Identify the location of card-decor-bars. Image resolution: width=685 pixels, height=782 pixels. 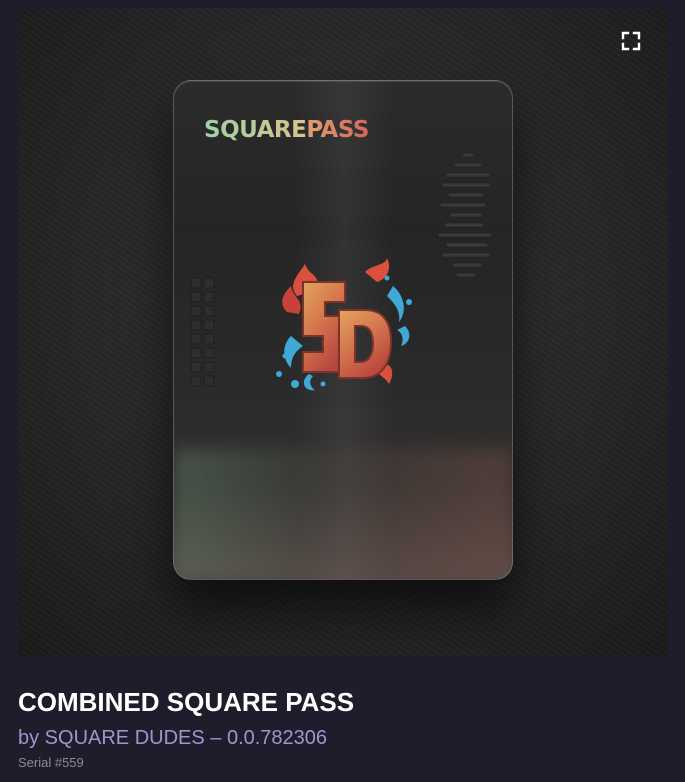
(465, 215).